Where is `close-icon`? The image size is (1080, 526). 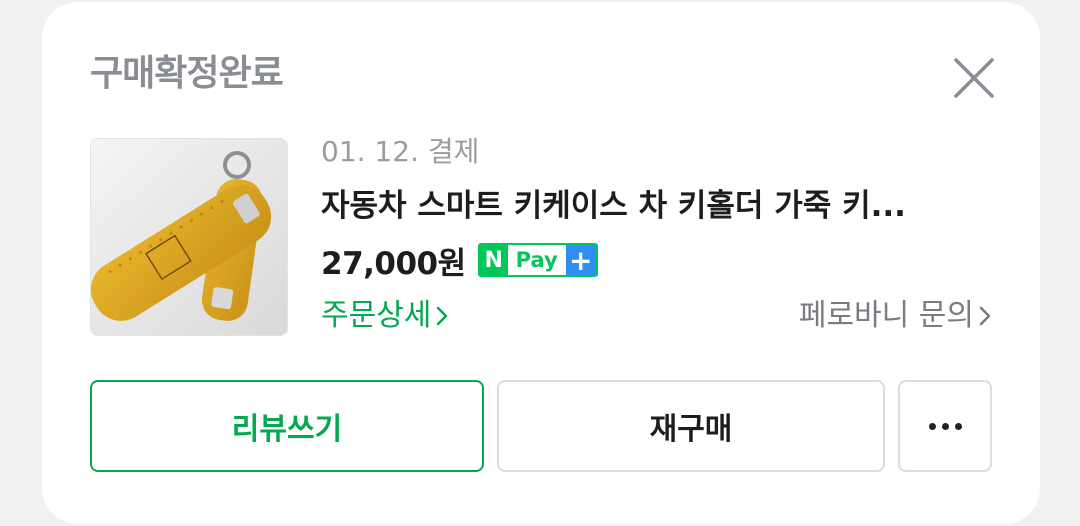
close-icon is located at coordinates (974, 78).